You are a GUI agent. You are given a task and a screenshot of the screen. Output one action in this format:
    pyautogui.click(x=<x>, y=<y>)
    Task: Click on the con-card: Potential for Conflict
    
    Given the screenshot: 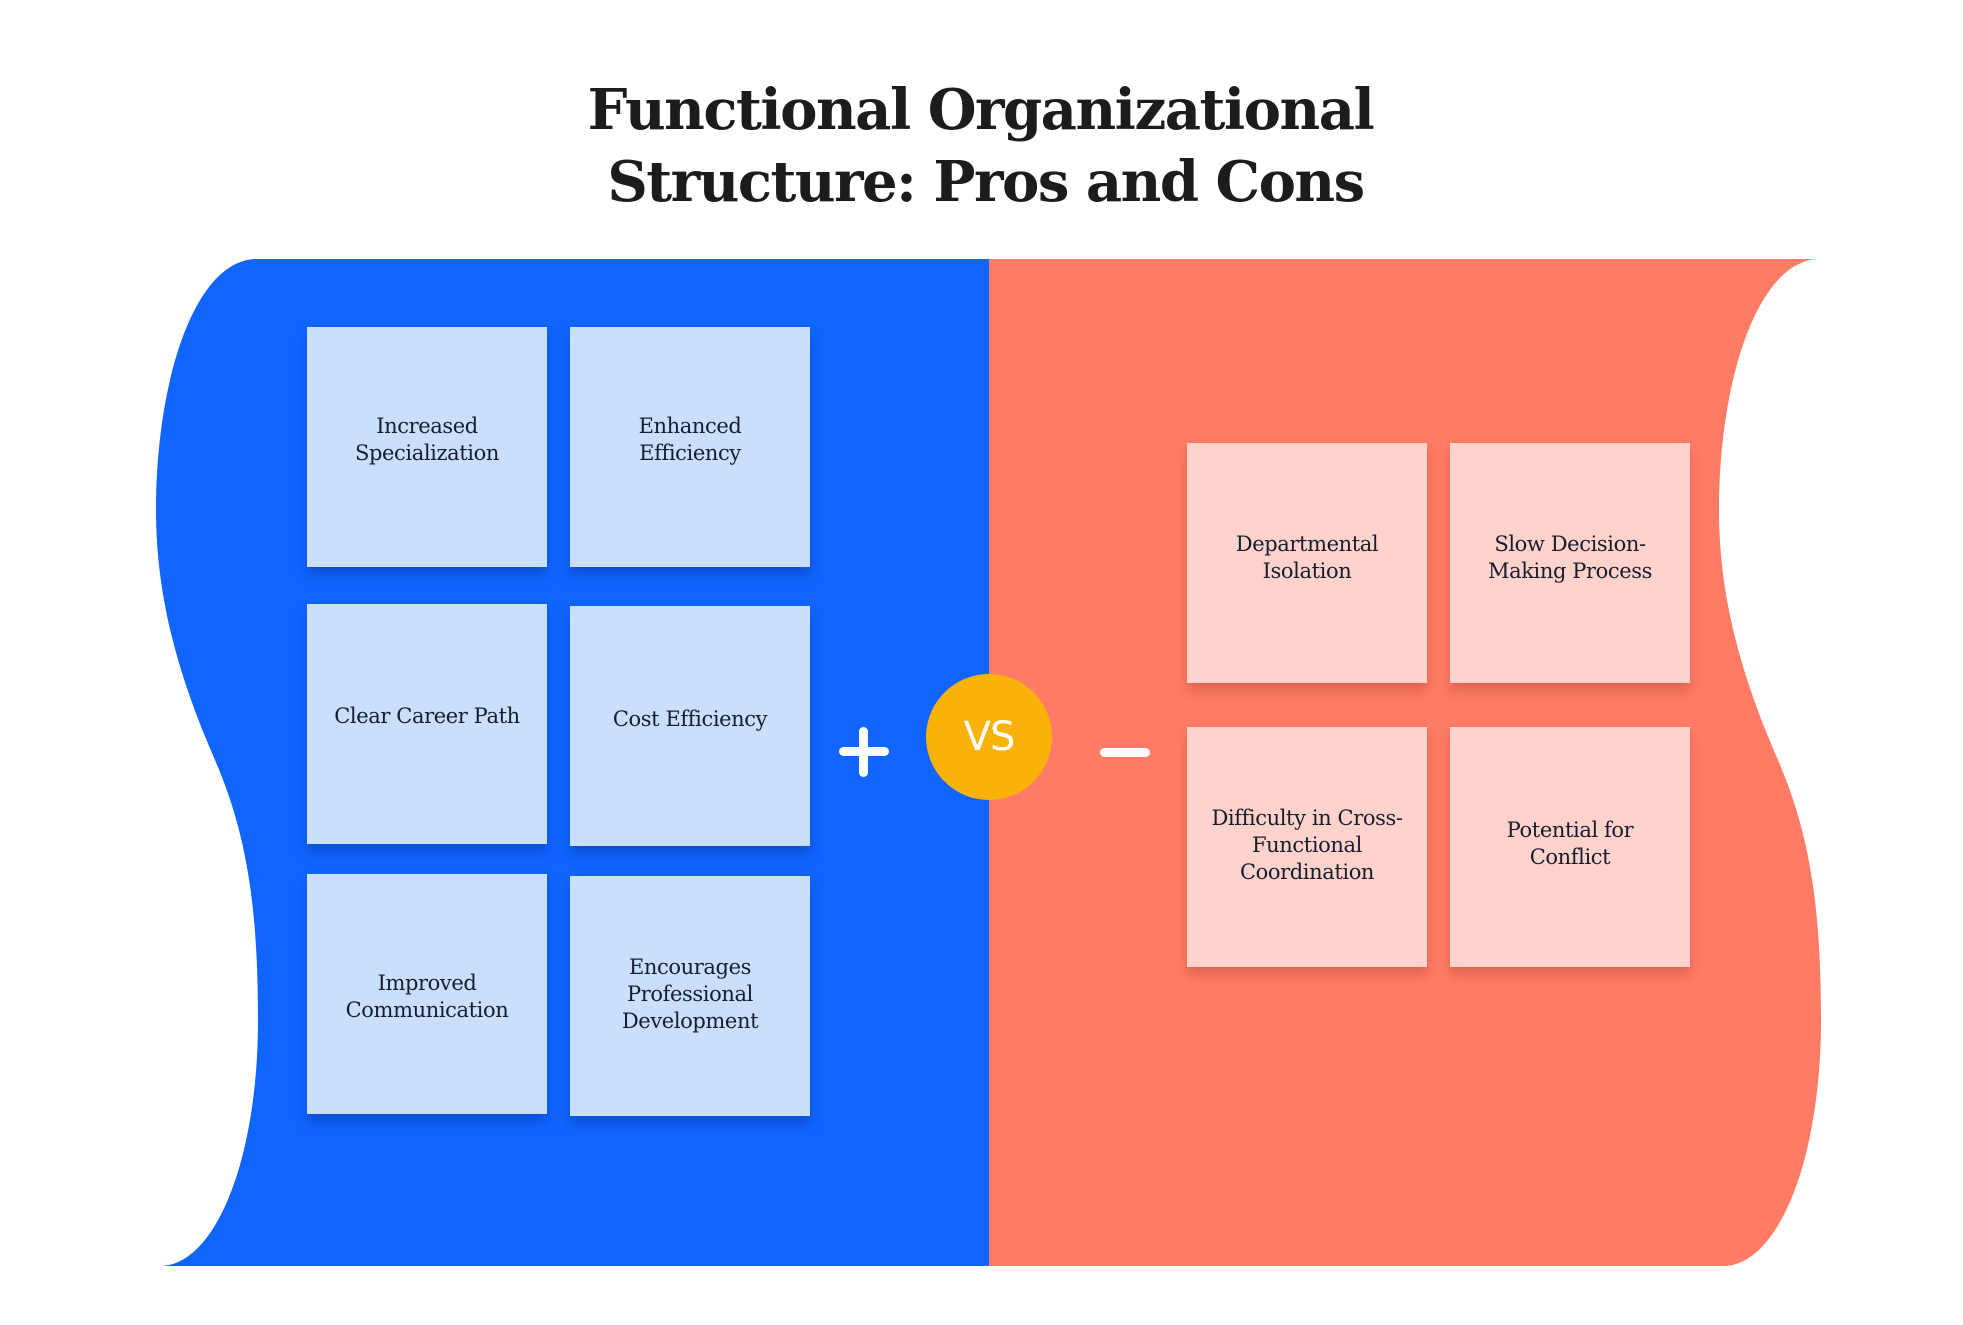 What is the action you would take?
    pyautogui.click(x=1570, y=847)
    